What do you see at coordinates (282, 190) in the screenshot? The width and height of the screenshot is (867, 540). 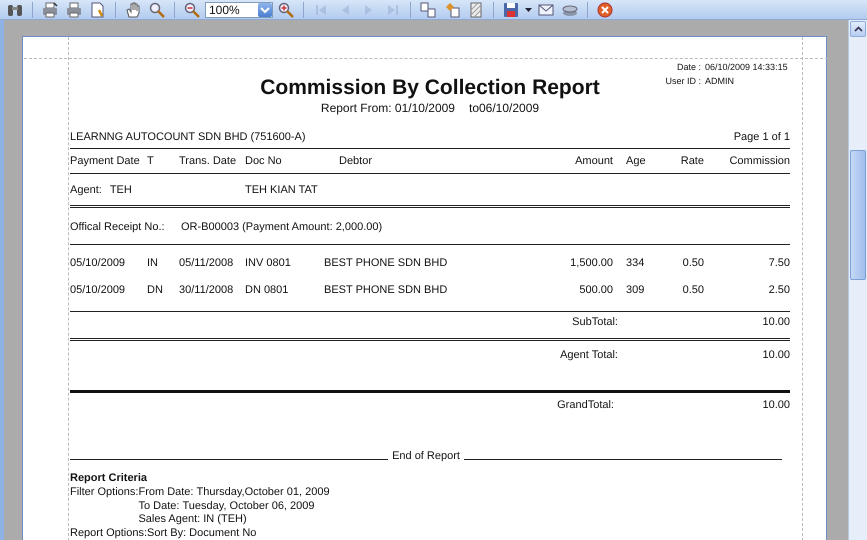 I see `agent-name: TEH KIAN TAT` at bounding box center [282, 190].